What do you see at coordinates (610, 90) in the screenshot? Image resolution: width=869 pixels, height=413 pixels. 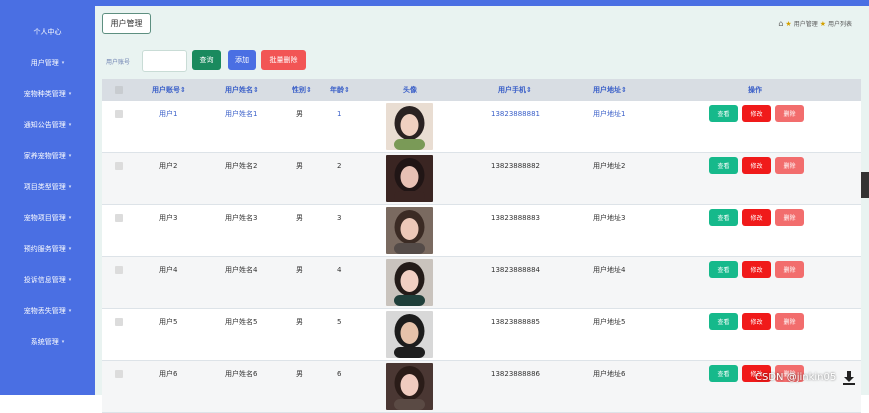 I see `column-header-address: 用户地址⇕` at bounding box center [610, 90].